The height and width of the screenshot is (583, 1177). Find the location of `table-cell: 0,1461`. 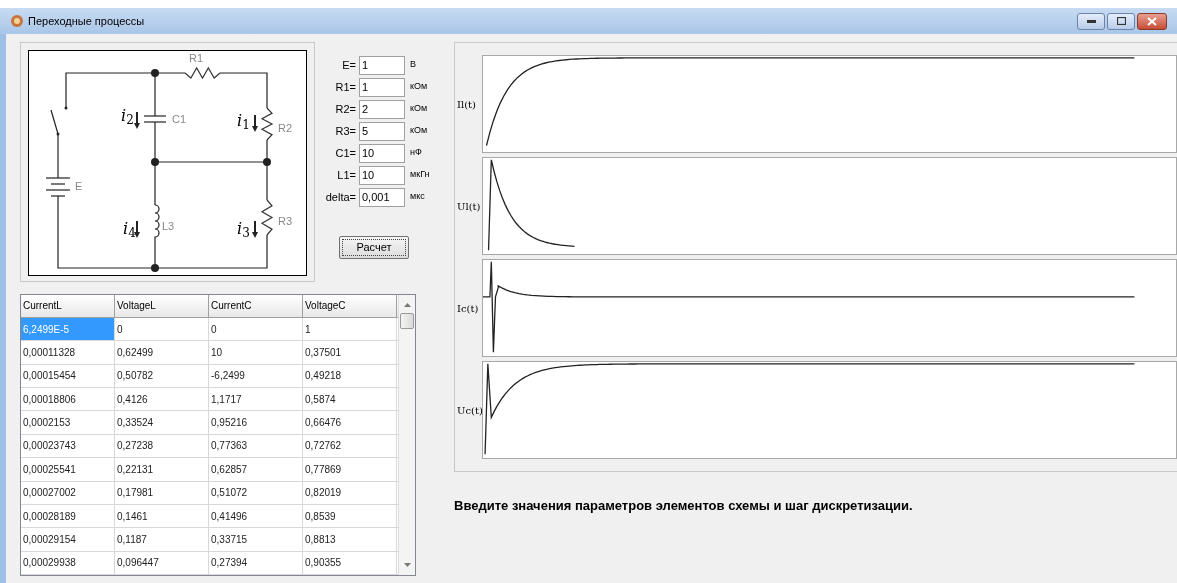

table-cell: 0,1461 is located at coordinates (162, 516).